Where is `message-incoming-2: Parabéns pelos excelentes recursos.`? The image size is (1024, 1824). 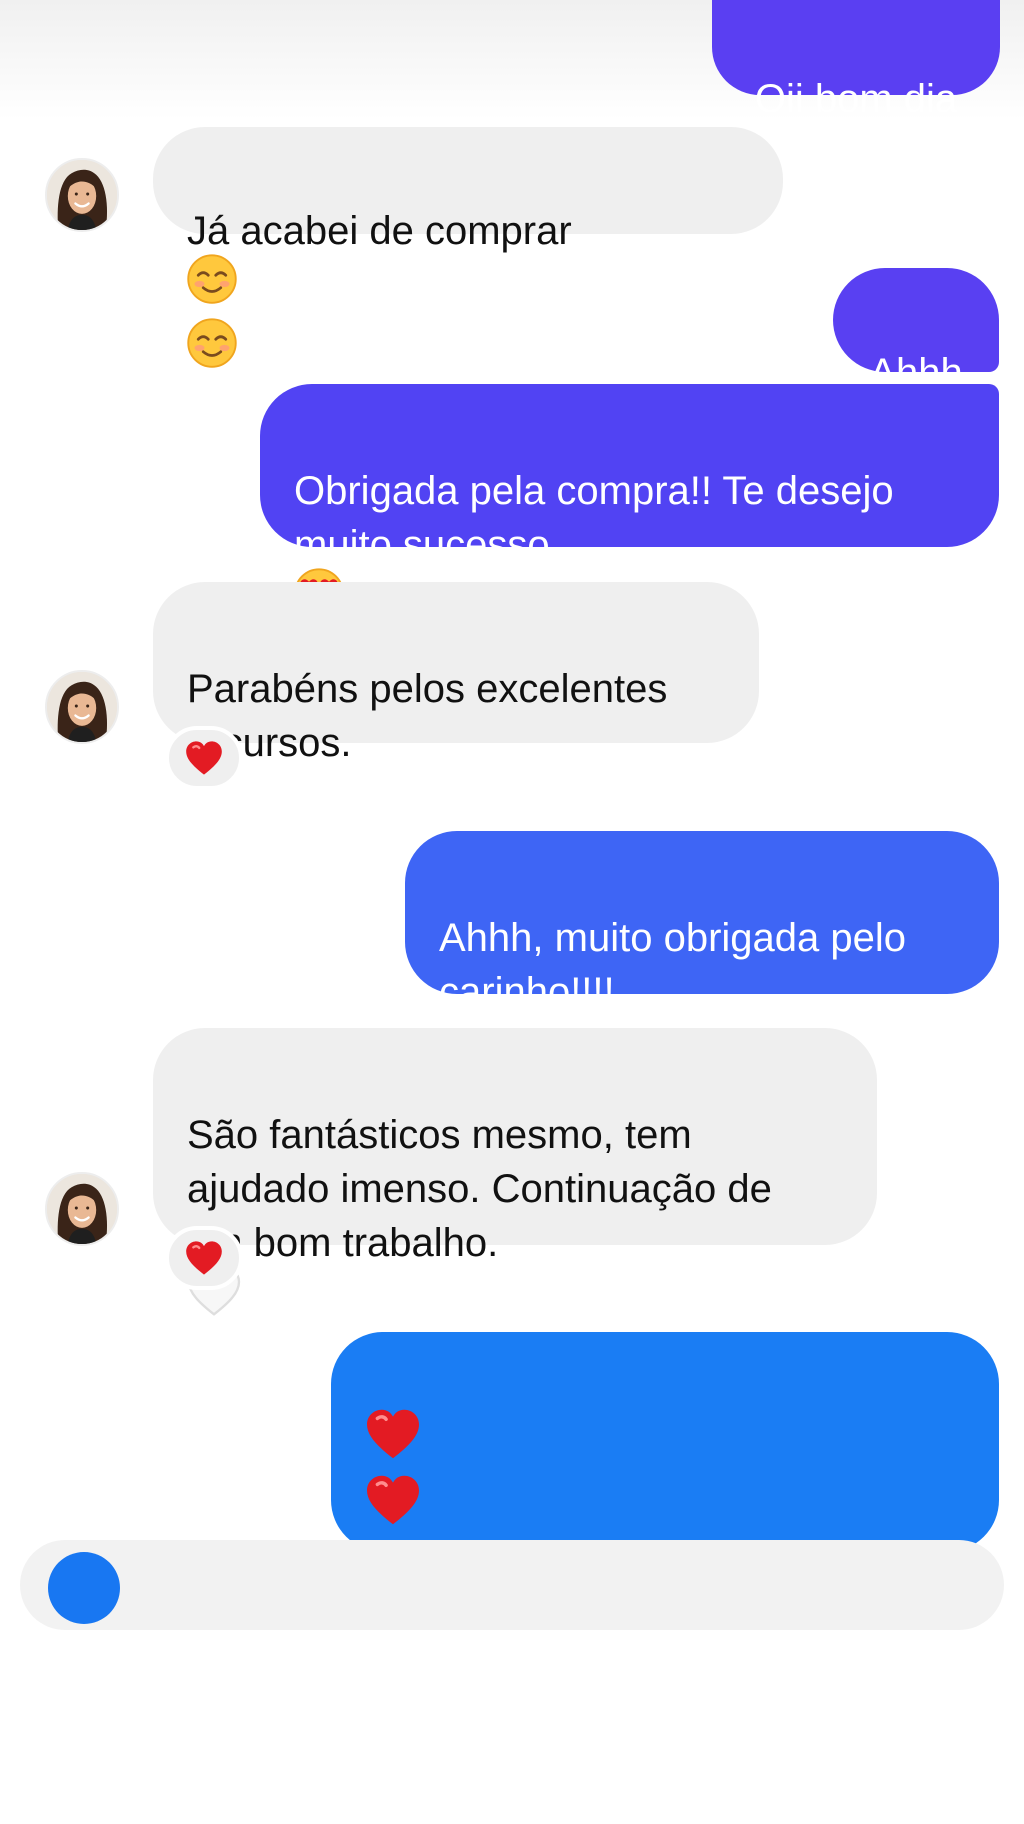 message-incoming-2: Parabéns pelos excelentes recursos. is located at coordinates (456, 673).